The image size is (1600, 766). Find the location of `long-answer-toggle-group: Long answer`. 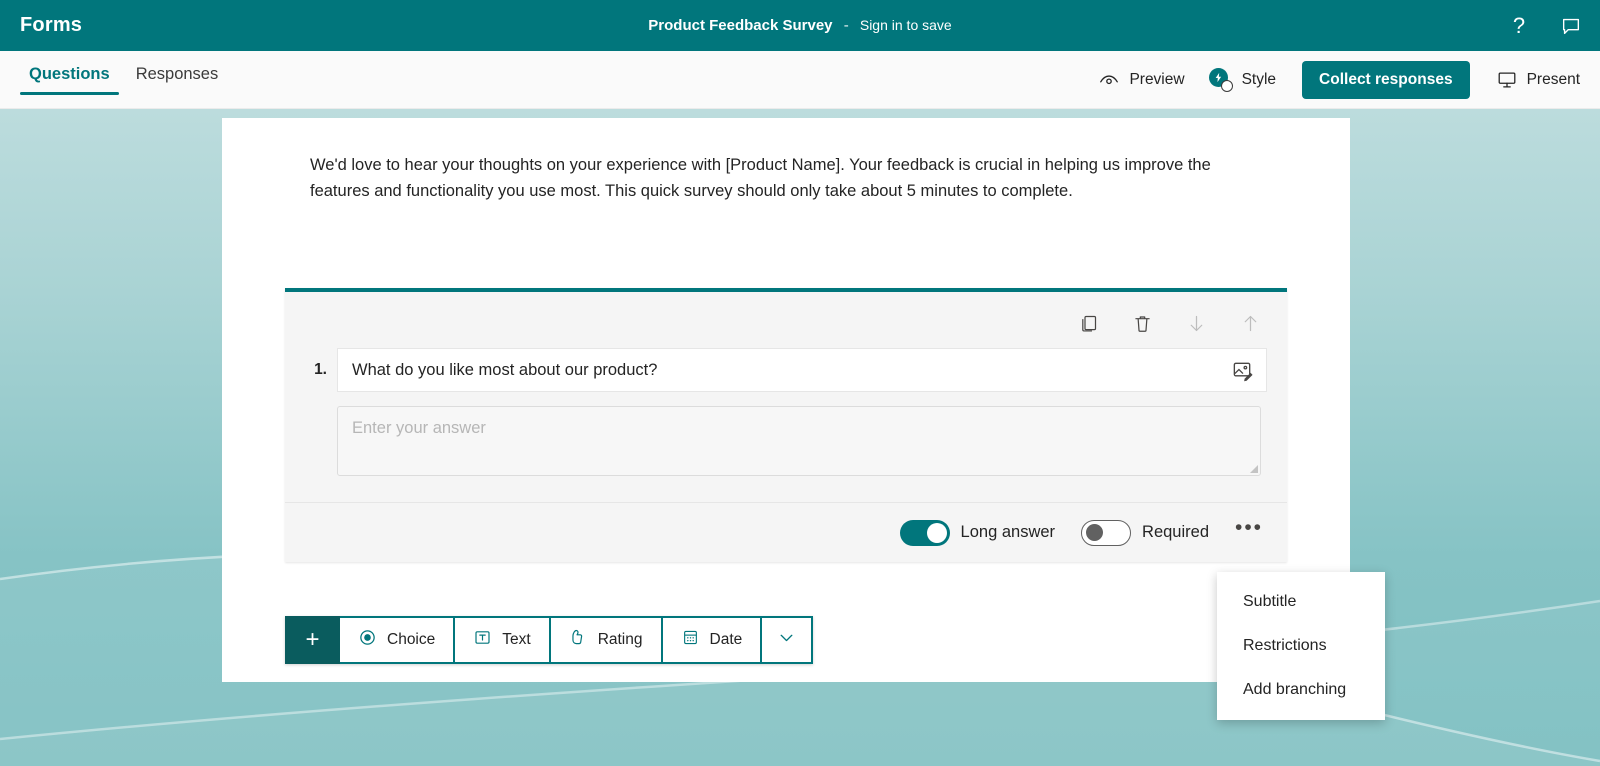

long-answer-toggle-group: Long answer is located at coordinates (977, 532).